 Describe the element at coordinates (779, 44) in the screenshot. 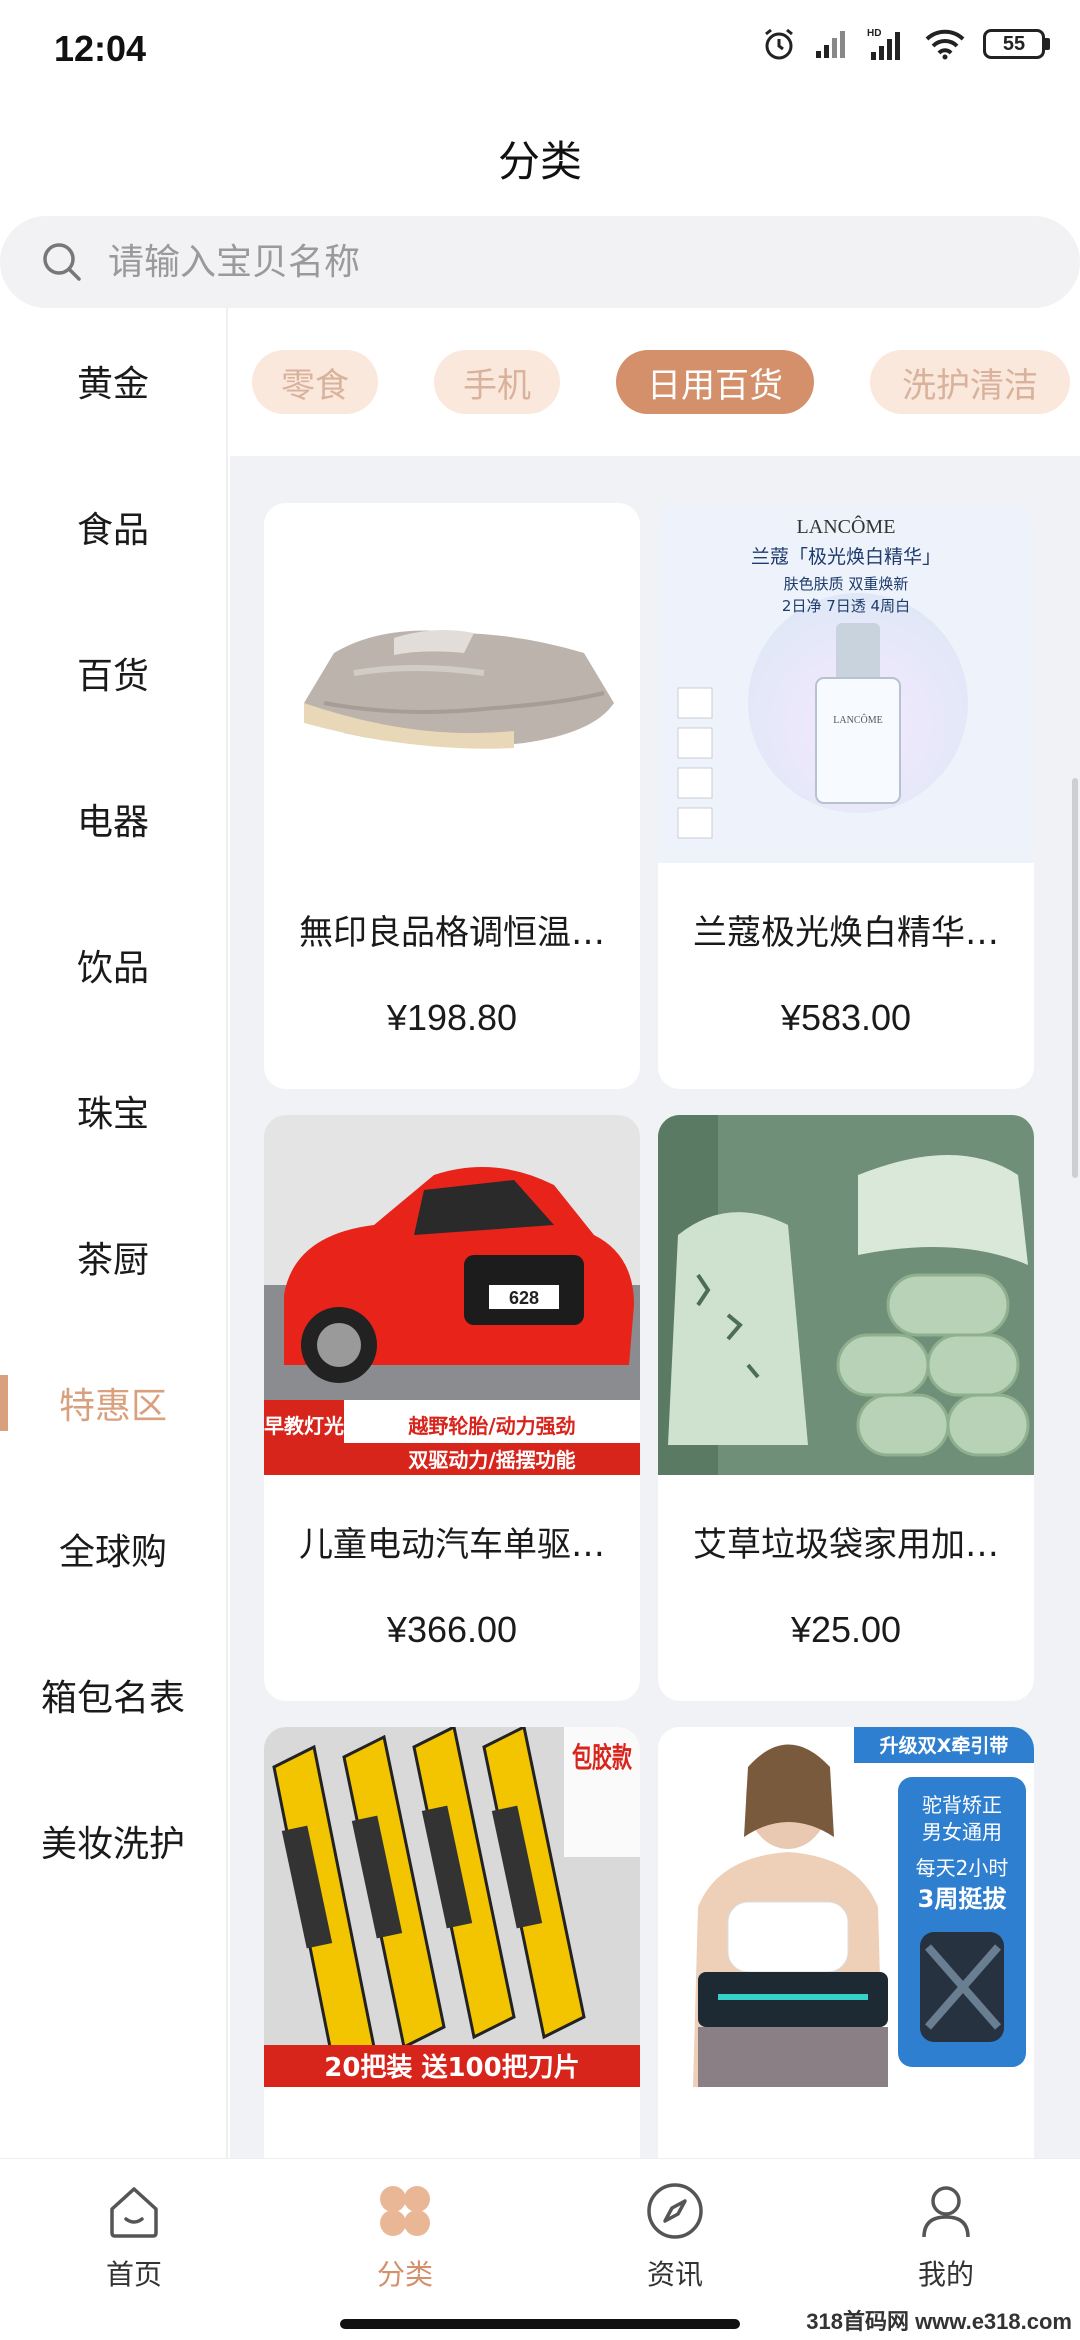

I see `alarm-icon` at that location.